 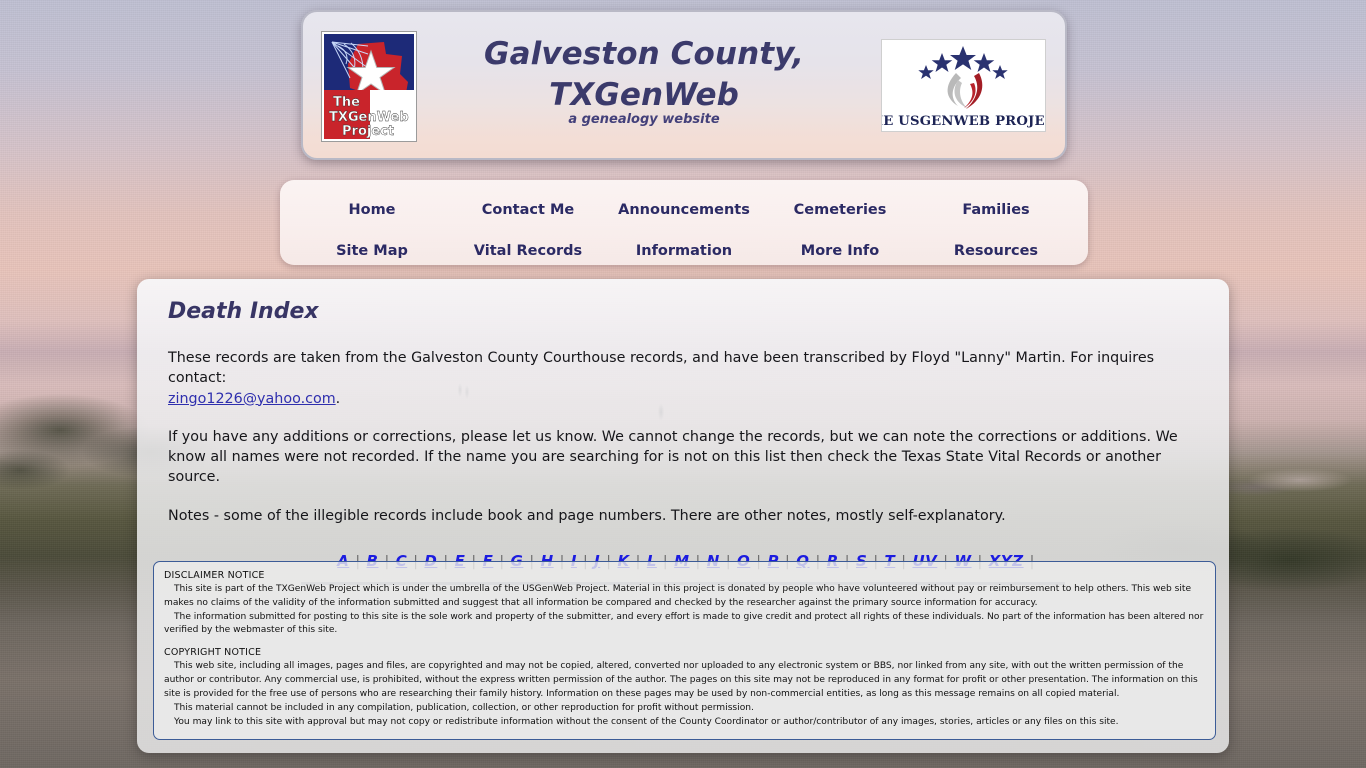 What do you see at coordinates (684, 642) in the screenshot?
I see `notice-spacer` at bounding box center [684, 642].